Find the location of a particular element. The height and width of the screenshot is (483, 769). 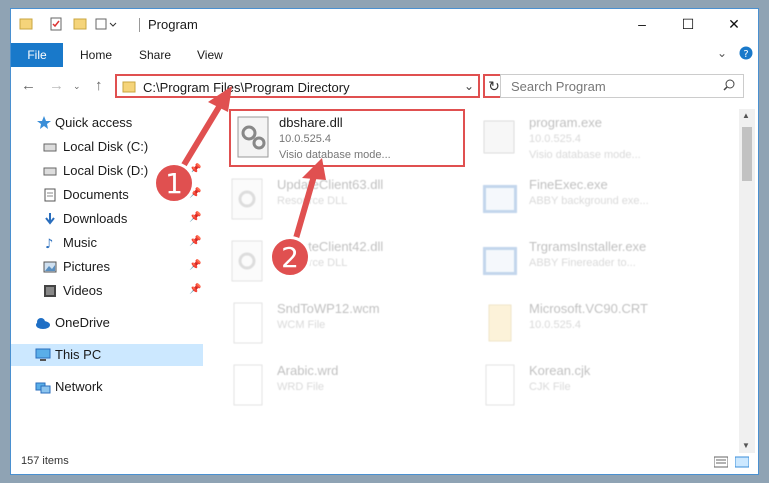

annotation-arrows is located at coordinates (249, 170).